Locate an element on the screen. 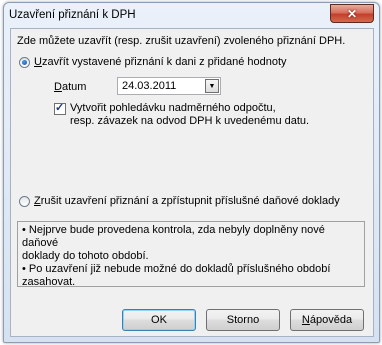 The height and width of the screenshot is (345, 382). title-bar: Uzavření přiznání k DPH ✕ is located at coordinates (191, 15).